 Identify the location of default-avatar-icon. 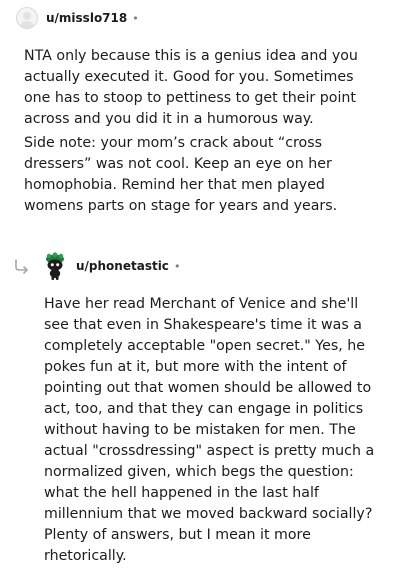
(27, 18).